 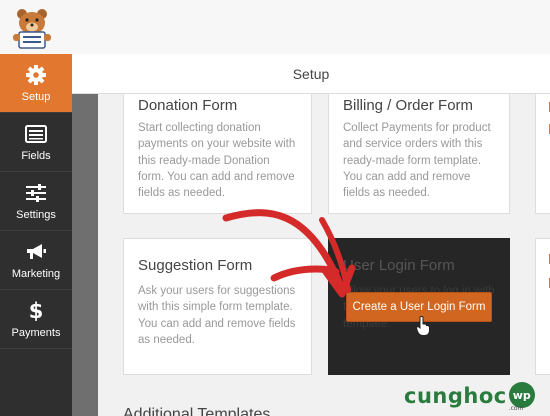 I want to click on sidebar-item-payments: $ Payments, so click(x=36, y=319).